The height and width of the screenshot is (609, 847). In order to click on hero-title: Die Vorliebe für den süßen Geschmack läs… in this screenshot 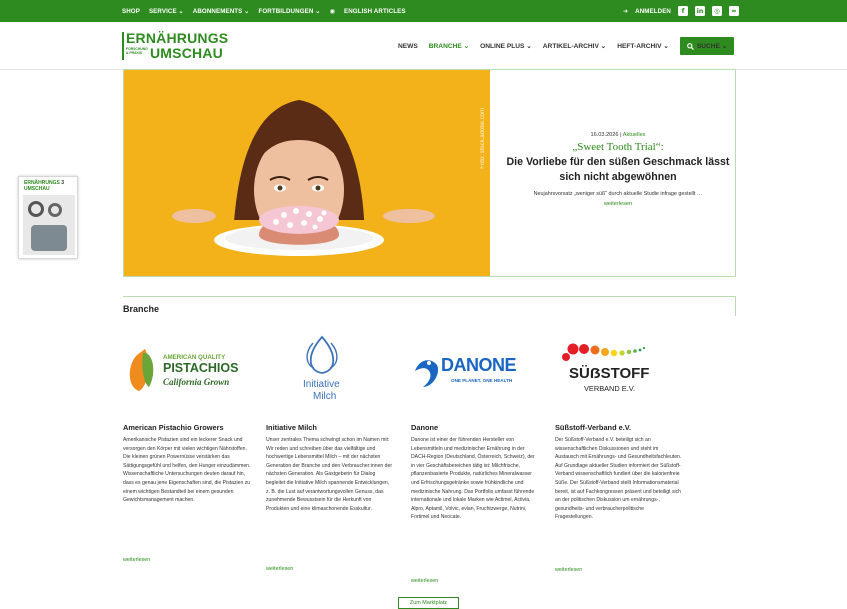, I will do `click(618, 170)`.